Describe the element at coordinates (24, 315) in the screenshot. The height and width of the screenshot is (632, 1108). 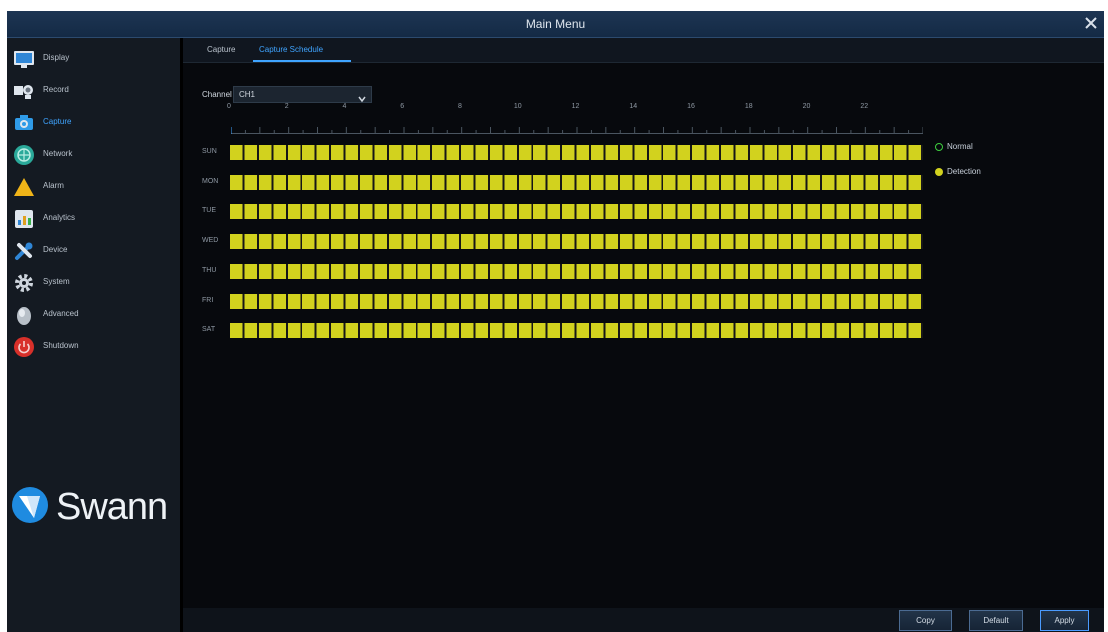
I see `advanced-icon` at that location.